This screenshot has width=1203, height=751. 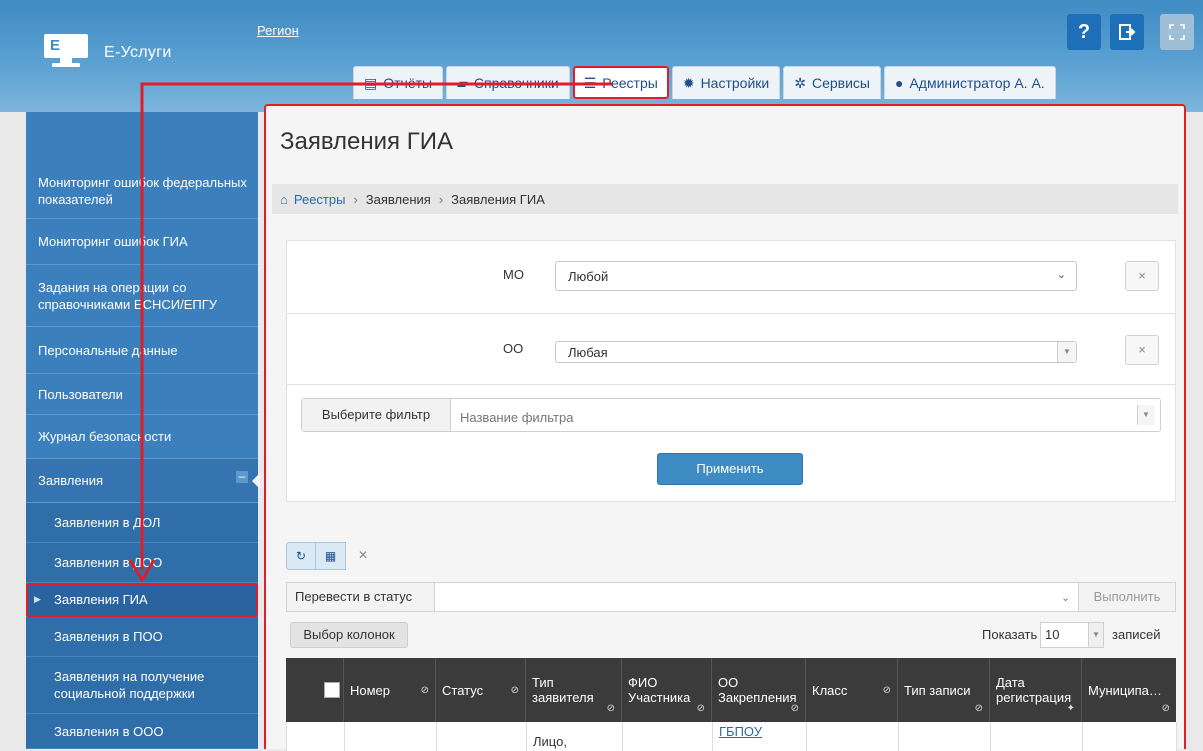 What do you see at coordinates (508, 82) in the screenshot?
I see `tab-directories: ▰ Справочники` at bounding box center [508, 82].